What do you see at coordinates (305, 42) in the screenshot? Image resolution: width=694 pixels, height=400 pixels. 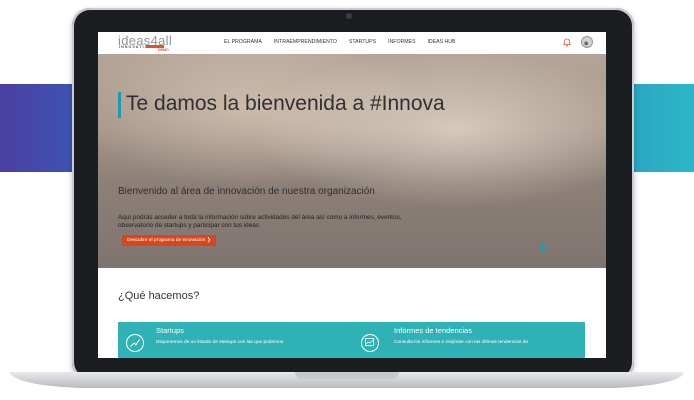 I see `nav-link-intraemprendimiento: INTRAEMPRENDIMIENTO` at bounding box center [305, 42].